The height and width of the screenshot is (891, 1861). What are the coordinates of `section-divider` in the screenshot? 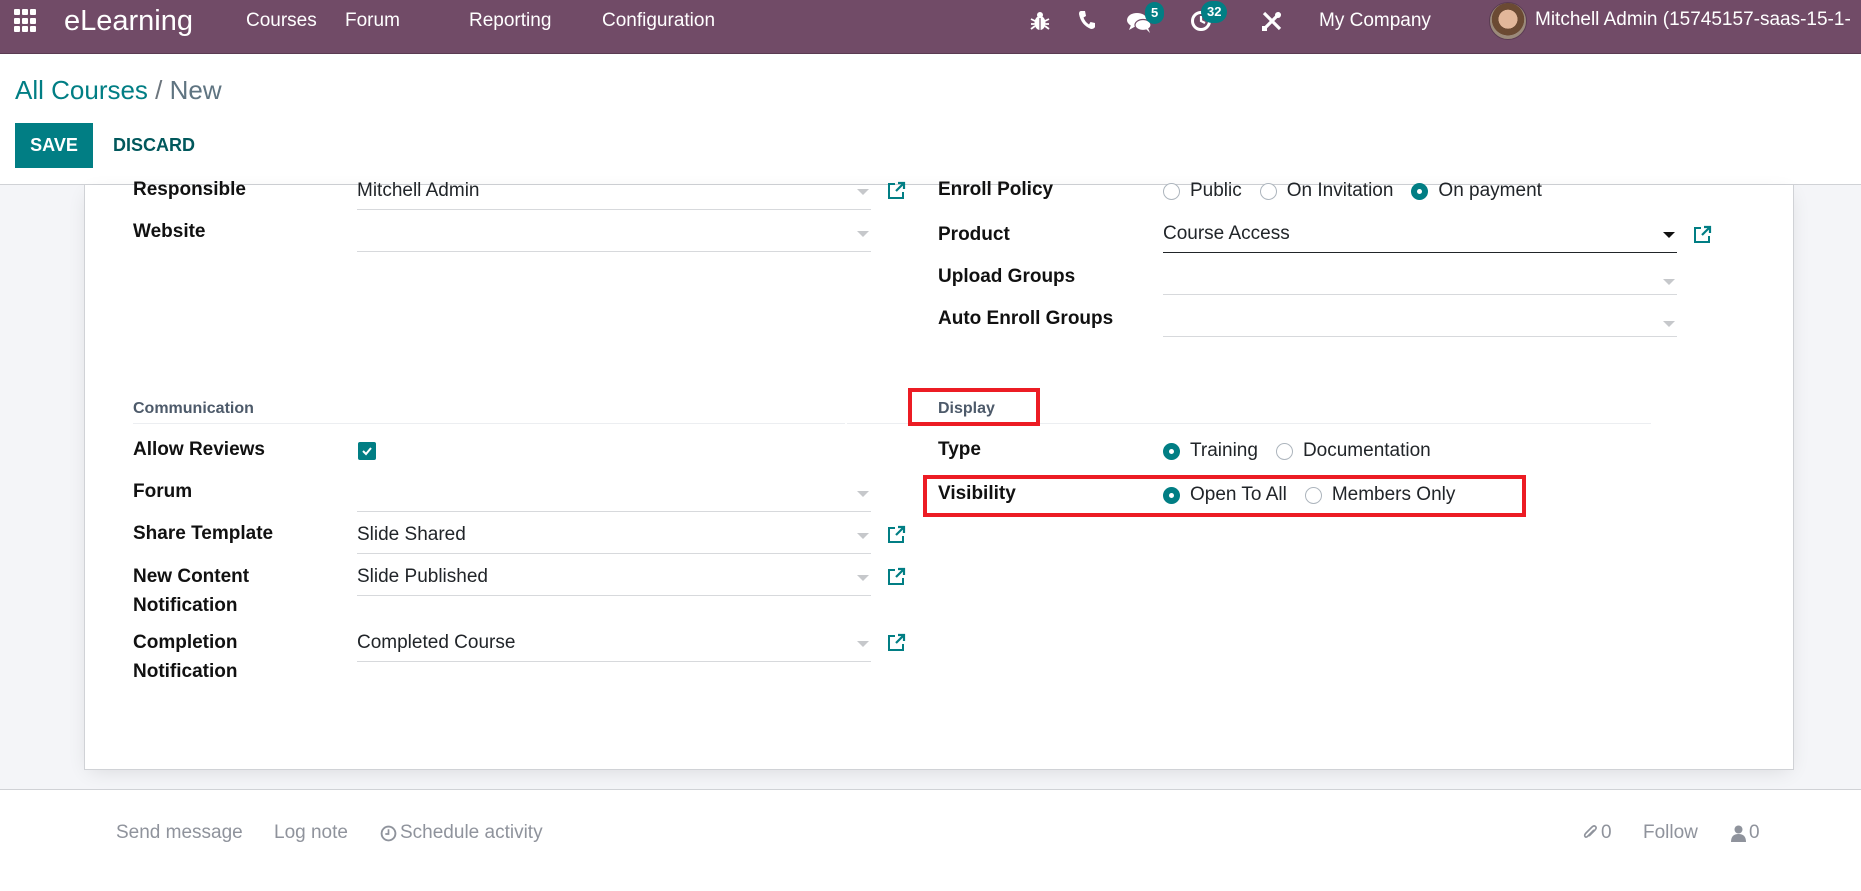 It's located at (489, 423).